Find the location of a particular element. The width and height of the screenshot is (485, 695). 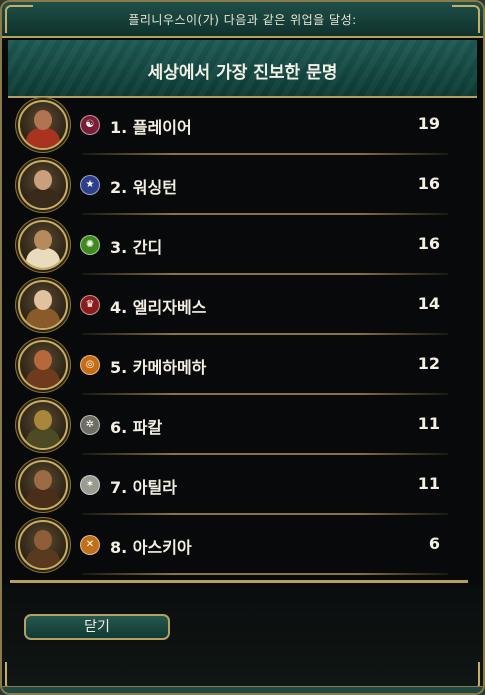

leader-score: 12 is located at coordinates (428, 363).